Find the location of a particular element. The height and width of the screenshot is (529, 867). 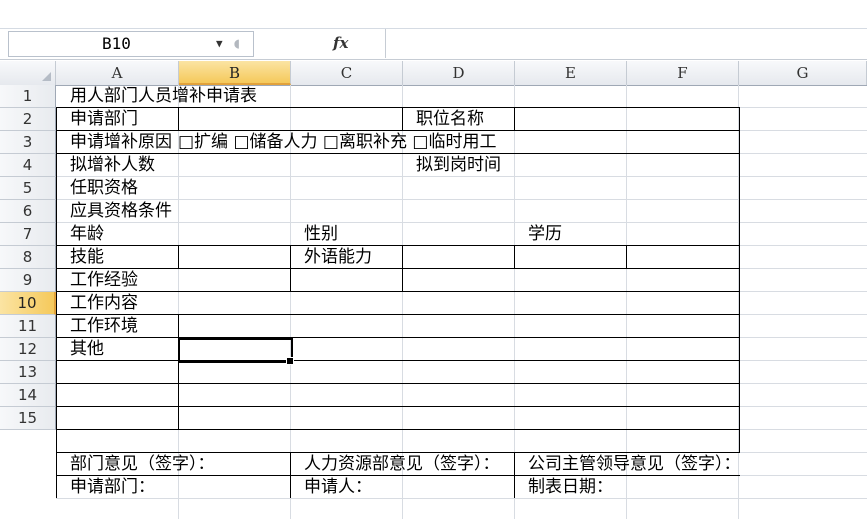

cell-a5: 任职资格 is located at coordinates (97, 188).